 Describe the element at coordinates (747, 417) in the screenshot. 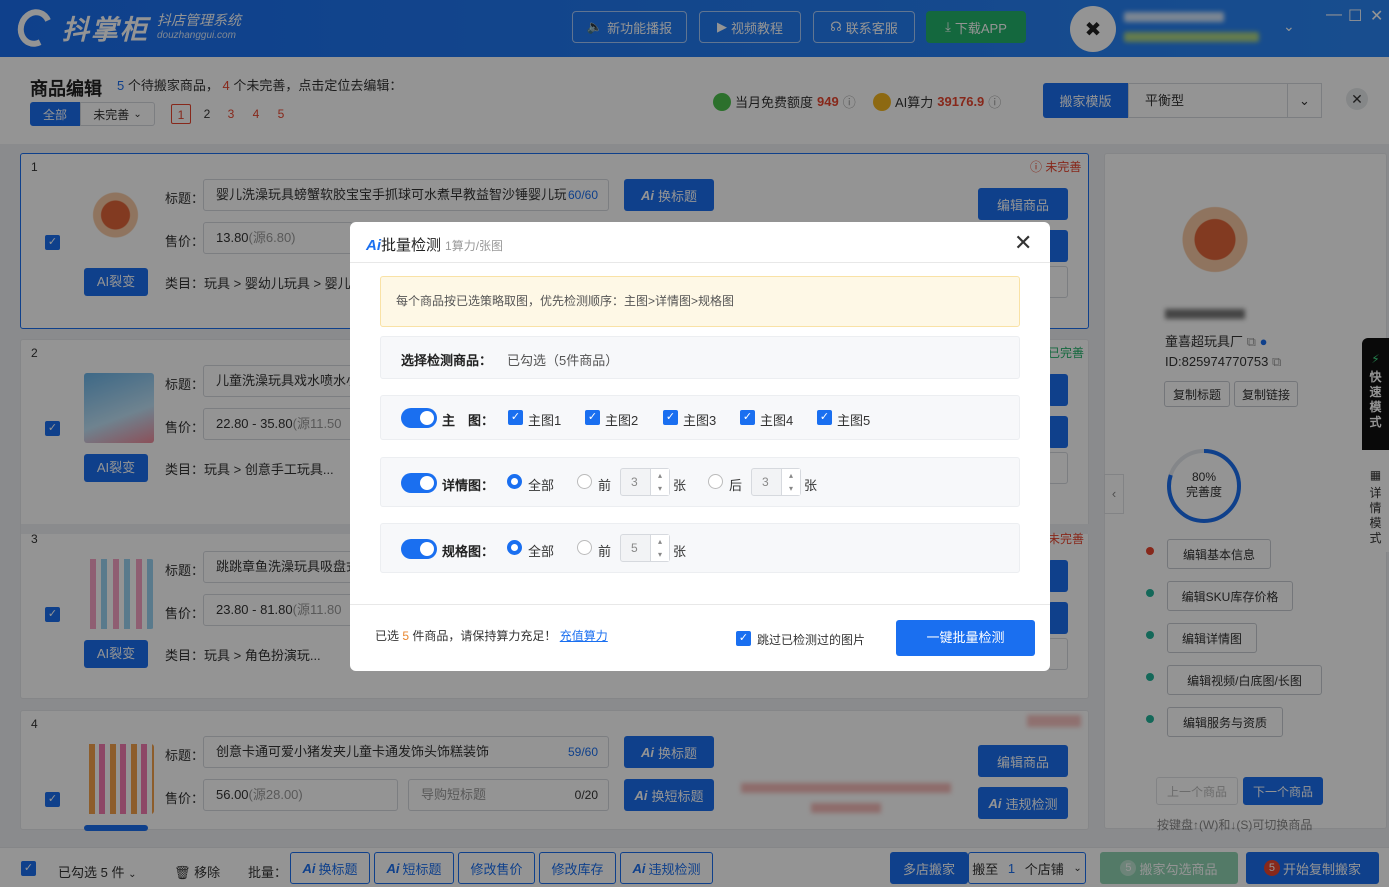

I see `main-image-4-checkbox: ✓` at that location.